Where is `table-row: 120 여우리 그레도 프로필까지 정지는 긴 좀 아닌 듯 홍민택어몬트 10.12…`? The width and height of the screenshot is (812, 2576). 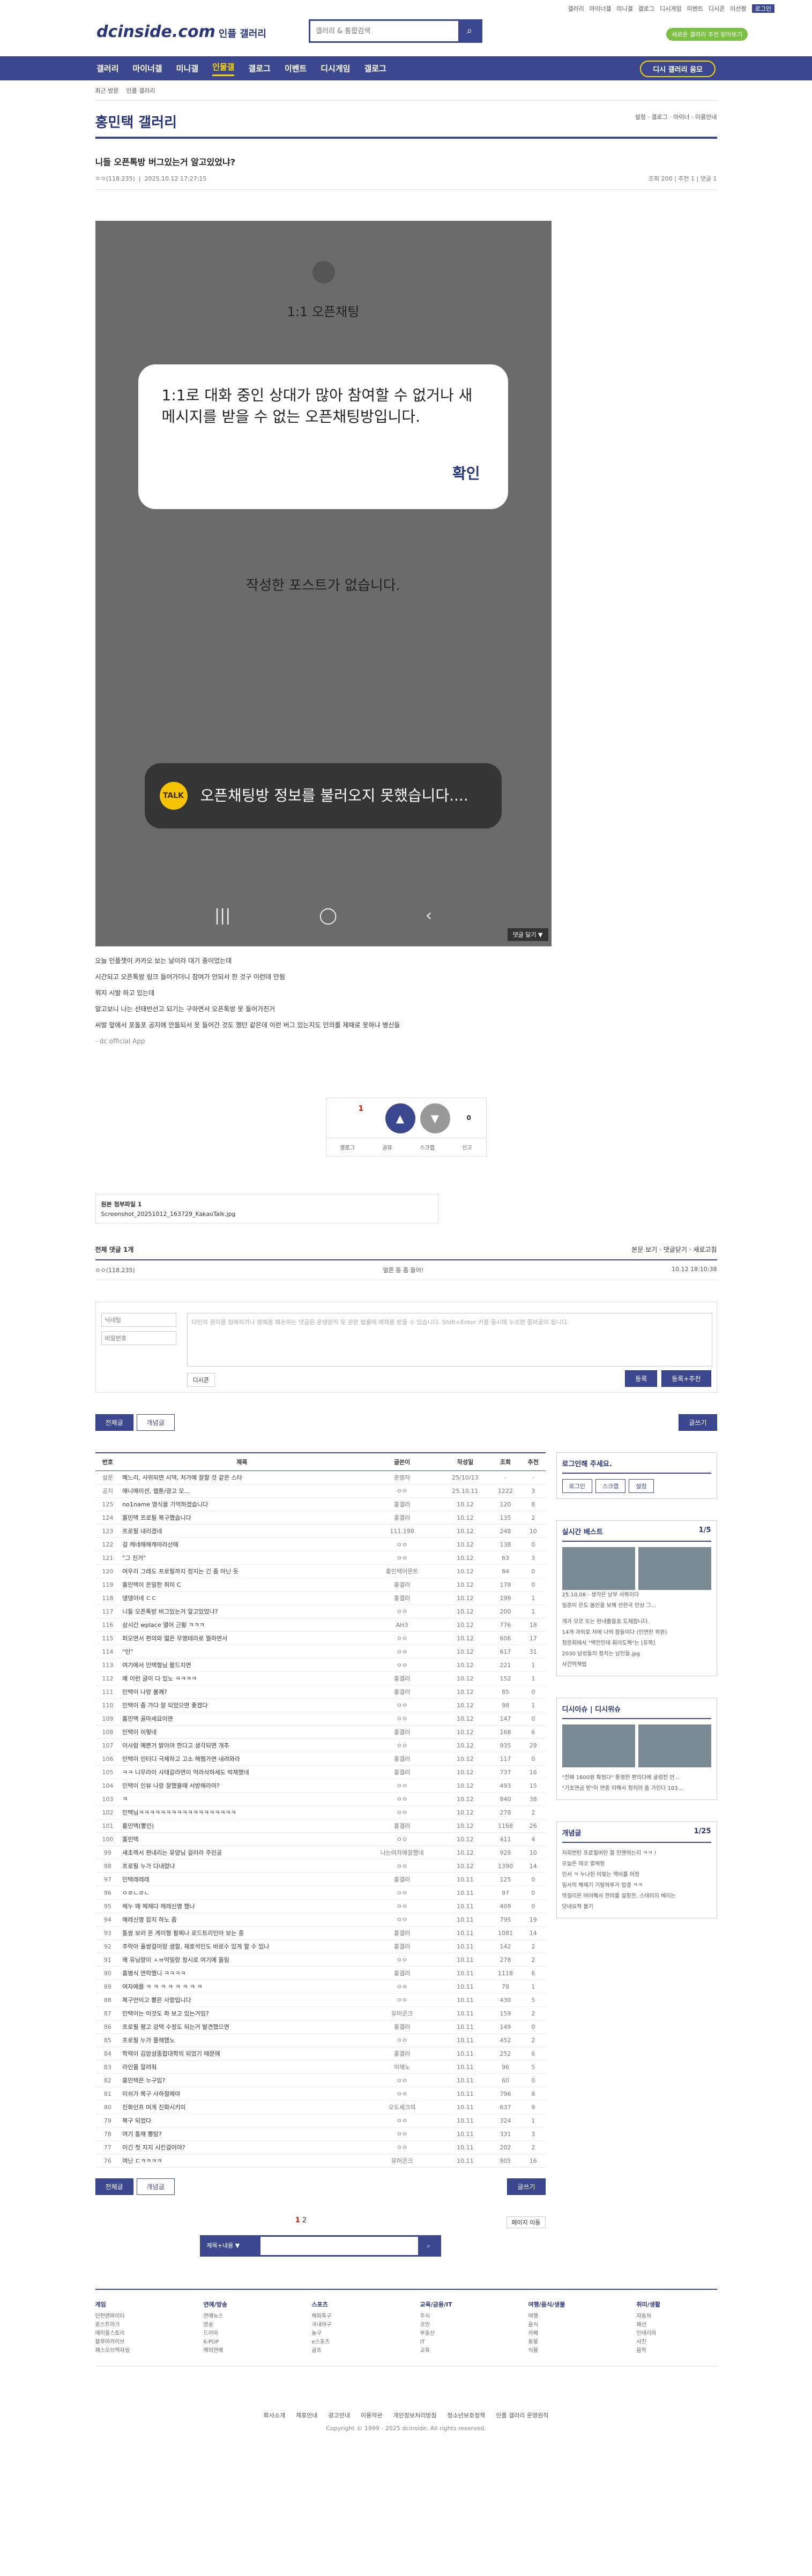 table-row: 120 여우리 그레도 프로필까지 정지는 긴 좀 아닌 듯 홍민택어몬트 10.12… is located at coordinates (320, 1571).